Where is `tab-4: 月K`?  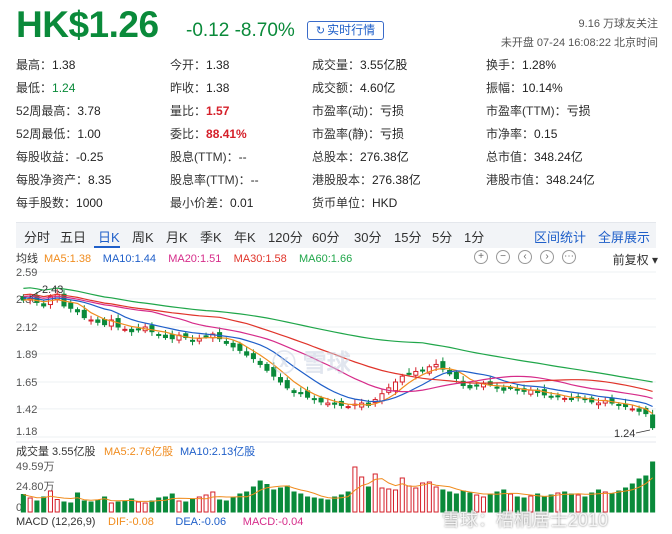 tab-4: 月K is located at coordinates (177, 236).